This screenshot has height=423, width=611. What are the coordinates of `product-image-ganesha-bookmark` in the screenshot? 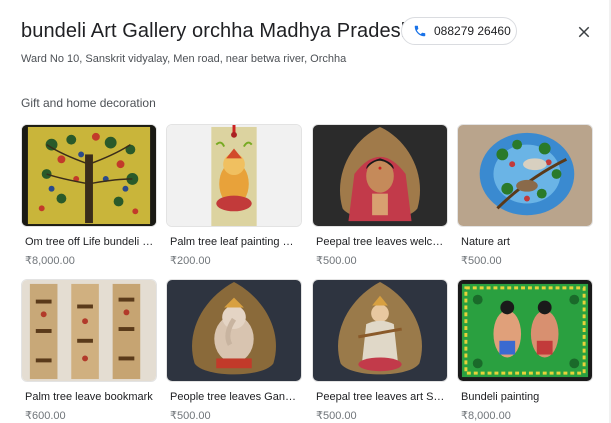 It's located at (234, 175).